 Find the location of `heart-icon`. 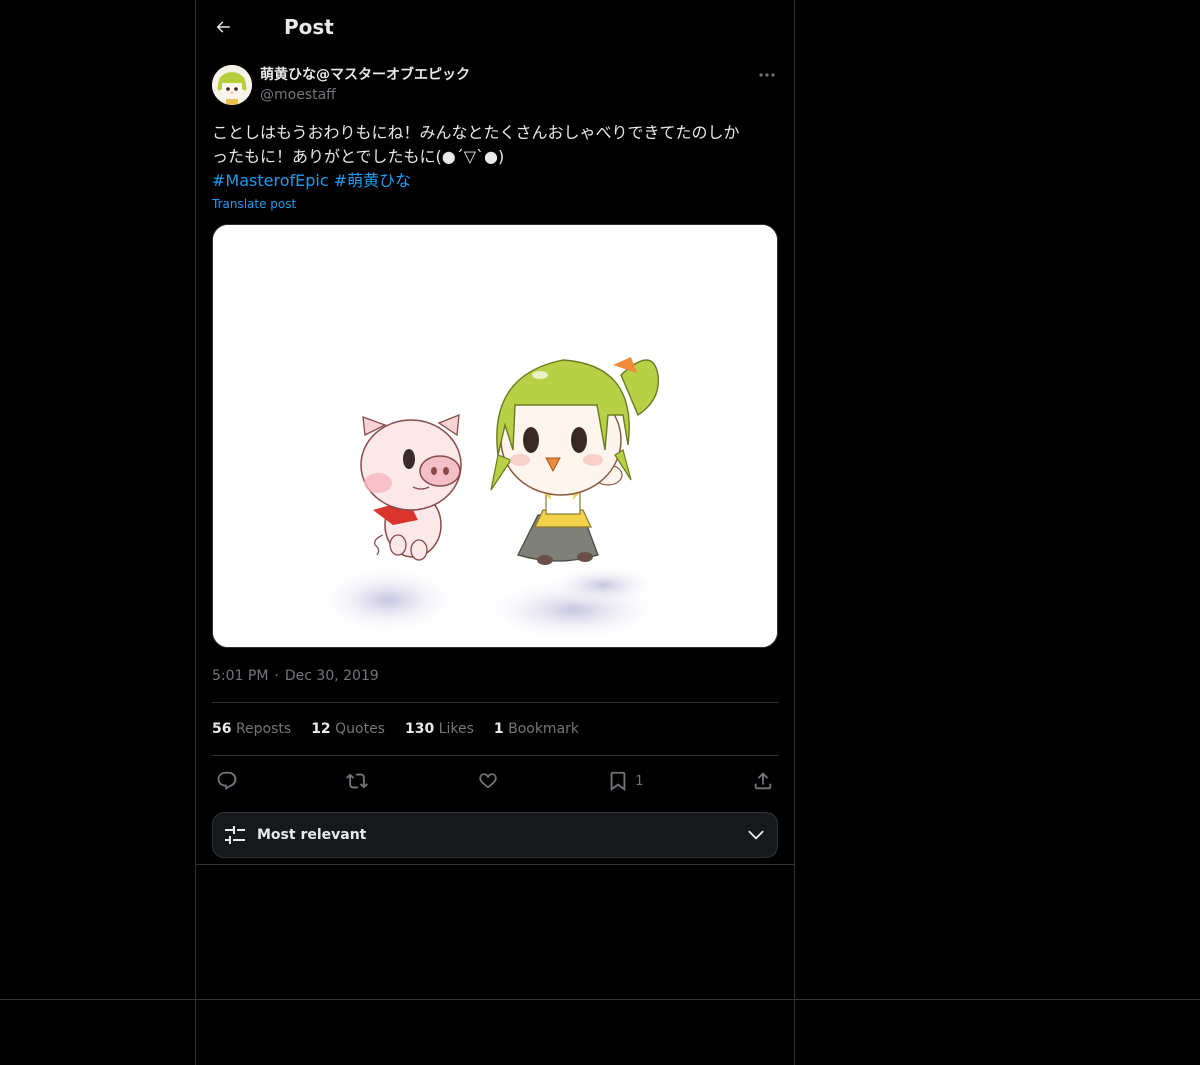

heart-icon is located at coordinates (488, 781).